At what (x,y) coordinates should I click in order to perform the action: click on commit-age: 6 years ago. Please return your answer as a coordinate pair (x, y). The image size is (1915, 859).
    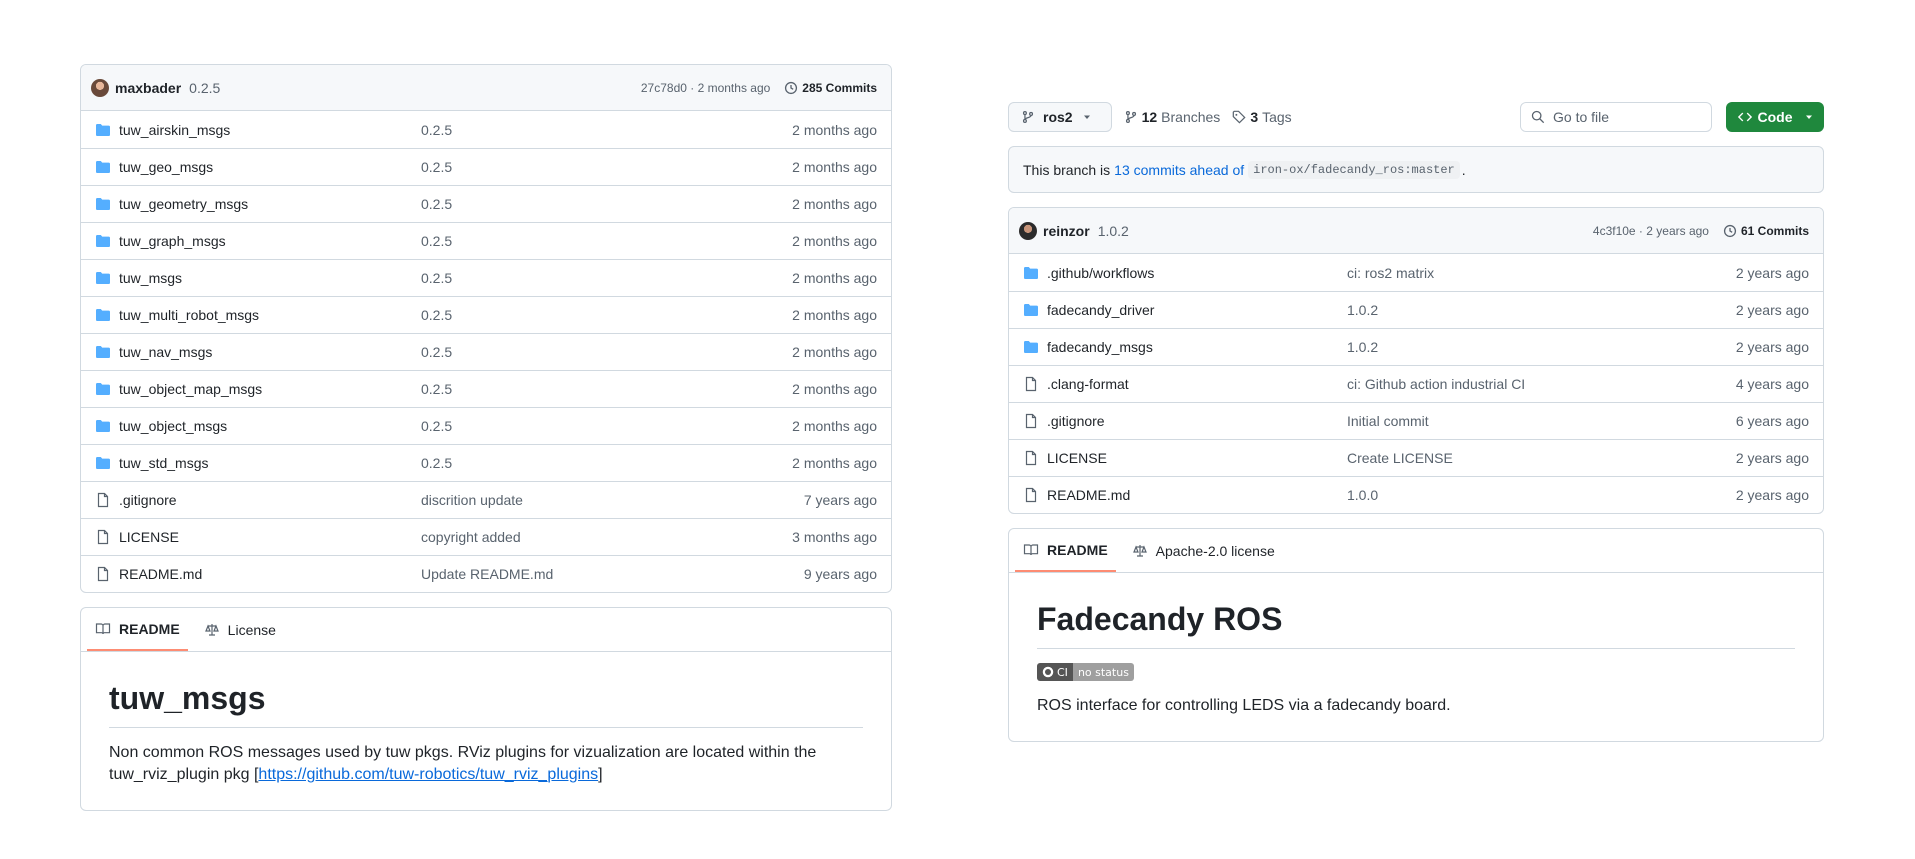
    Looking at the image, I should click on (1772, 421).